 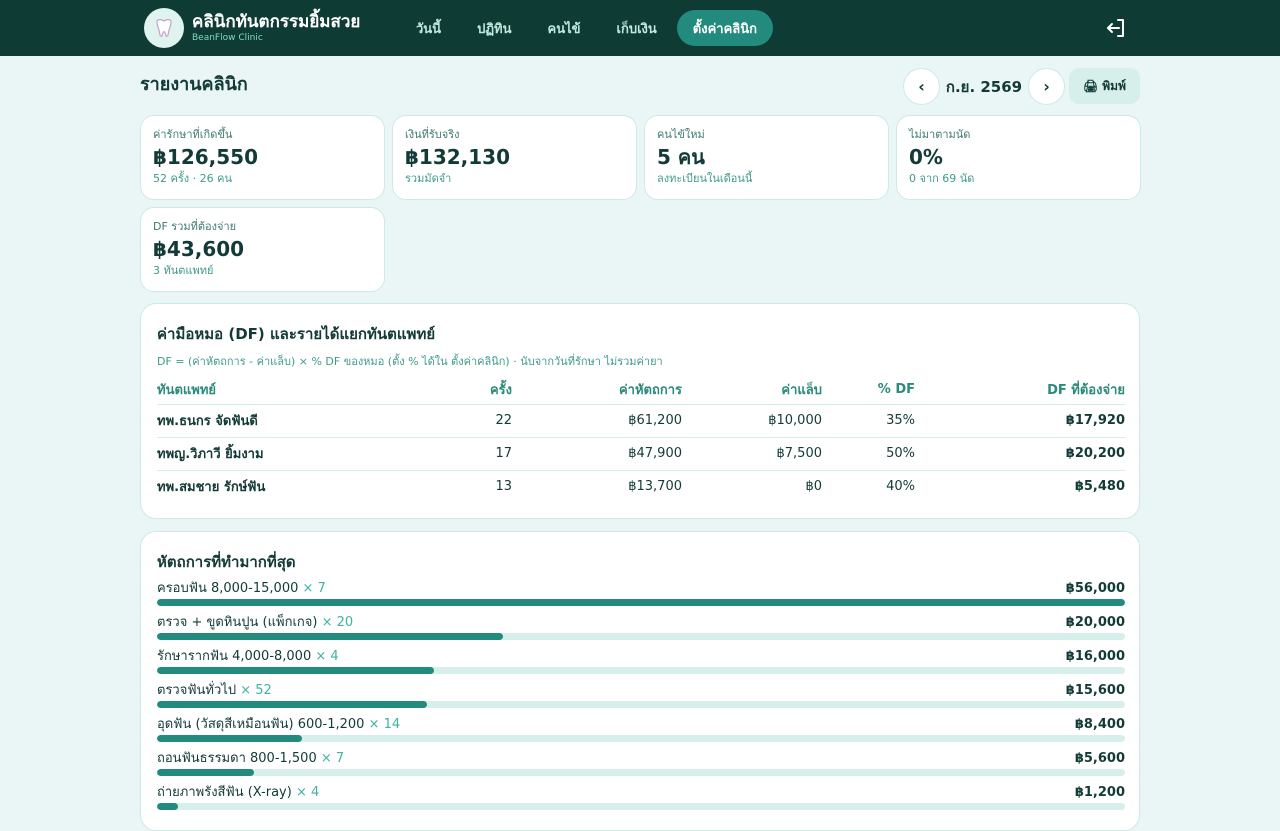 What do you see at coordinates (681, 157) in the screenshot?
I see `stat-value: 5 คน` at bounding box center [681, 157].